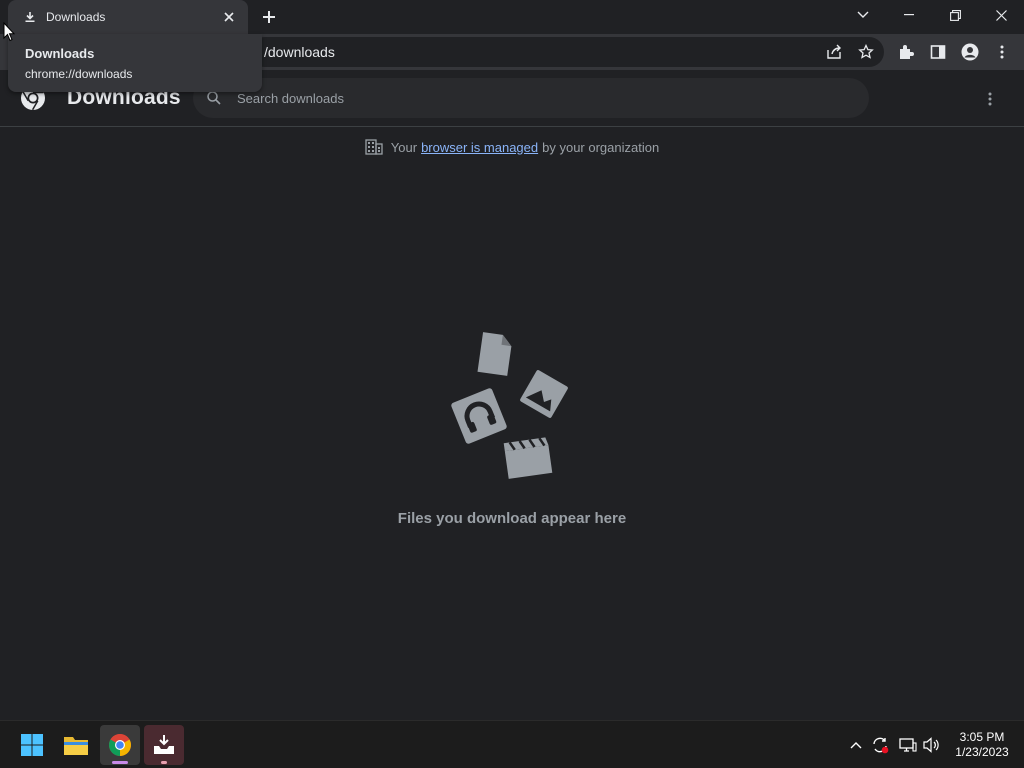 This screenshot has height=768, width=1024. I want to click on managed-prefix: Your, so click(404, 147).